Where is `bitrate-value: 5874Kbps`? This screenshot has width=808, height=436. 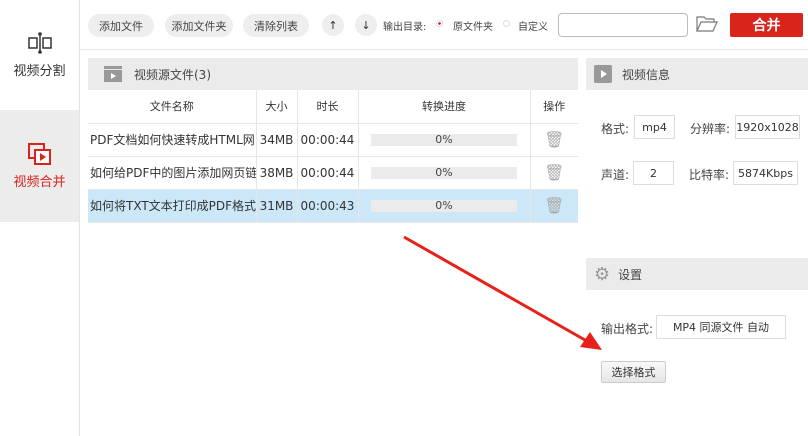 bitrate-value: 5874Kbps is located at coordinates (765, 173).